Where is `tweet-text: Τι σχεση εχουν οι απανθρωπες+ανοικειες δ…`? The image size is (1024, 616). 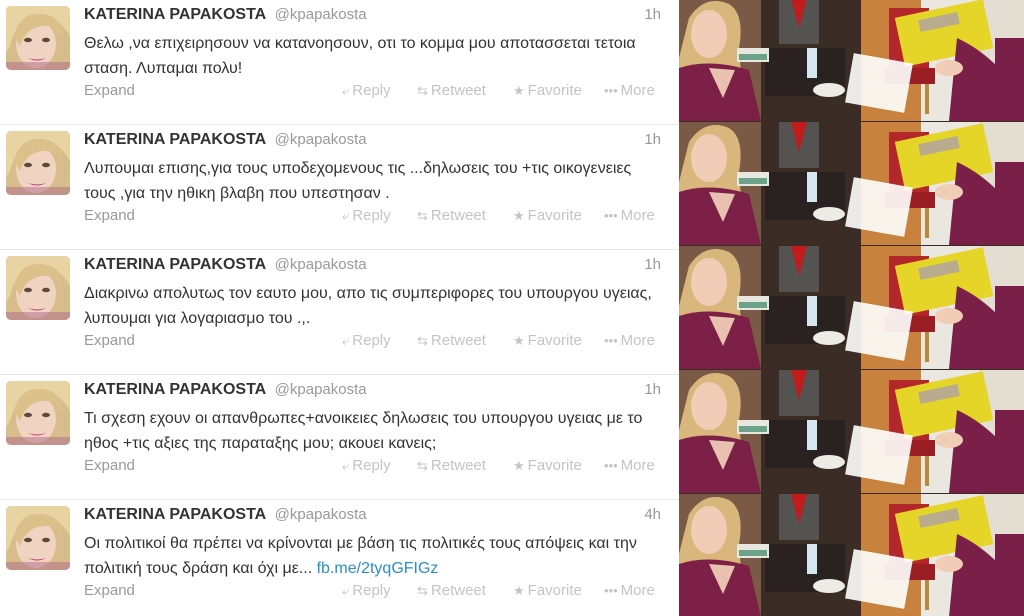
tweet-text: Τι σχεση εχουν οι απανθρωπες+ανοικειες δ… is located at coordinates (369, 431).